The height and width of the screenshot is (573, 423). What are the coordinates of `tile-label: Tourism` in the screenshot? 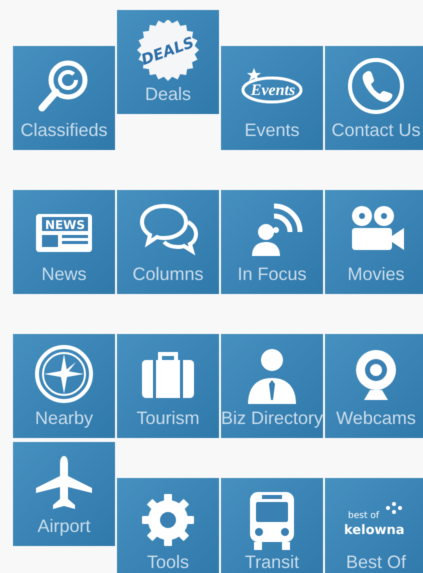 It's located at (168, 418).